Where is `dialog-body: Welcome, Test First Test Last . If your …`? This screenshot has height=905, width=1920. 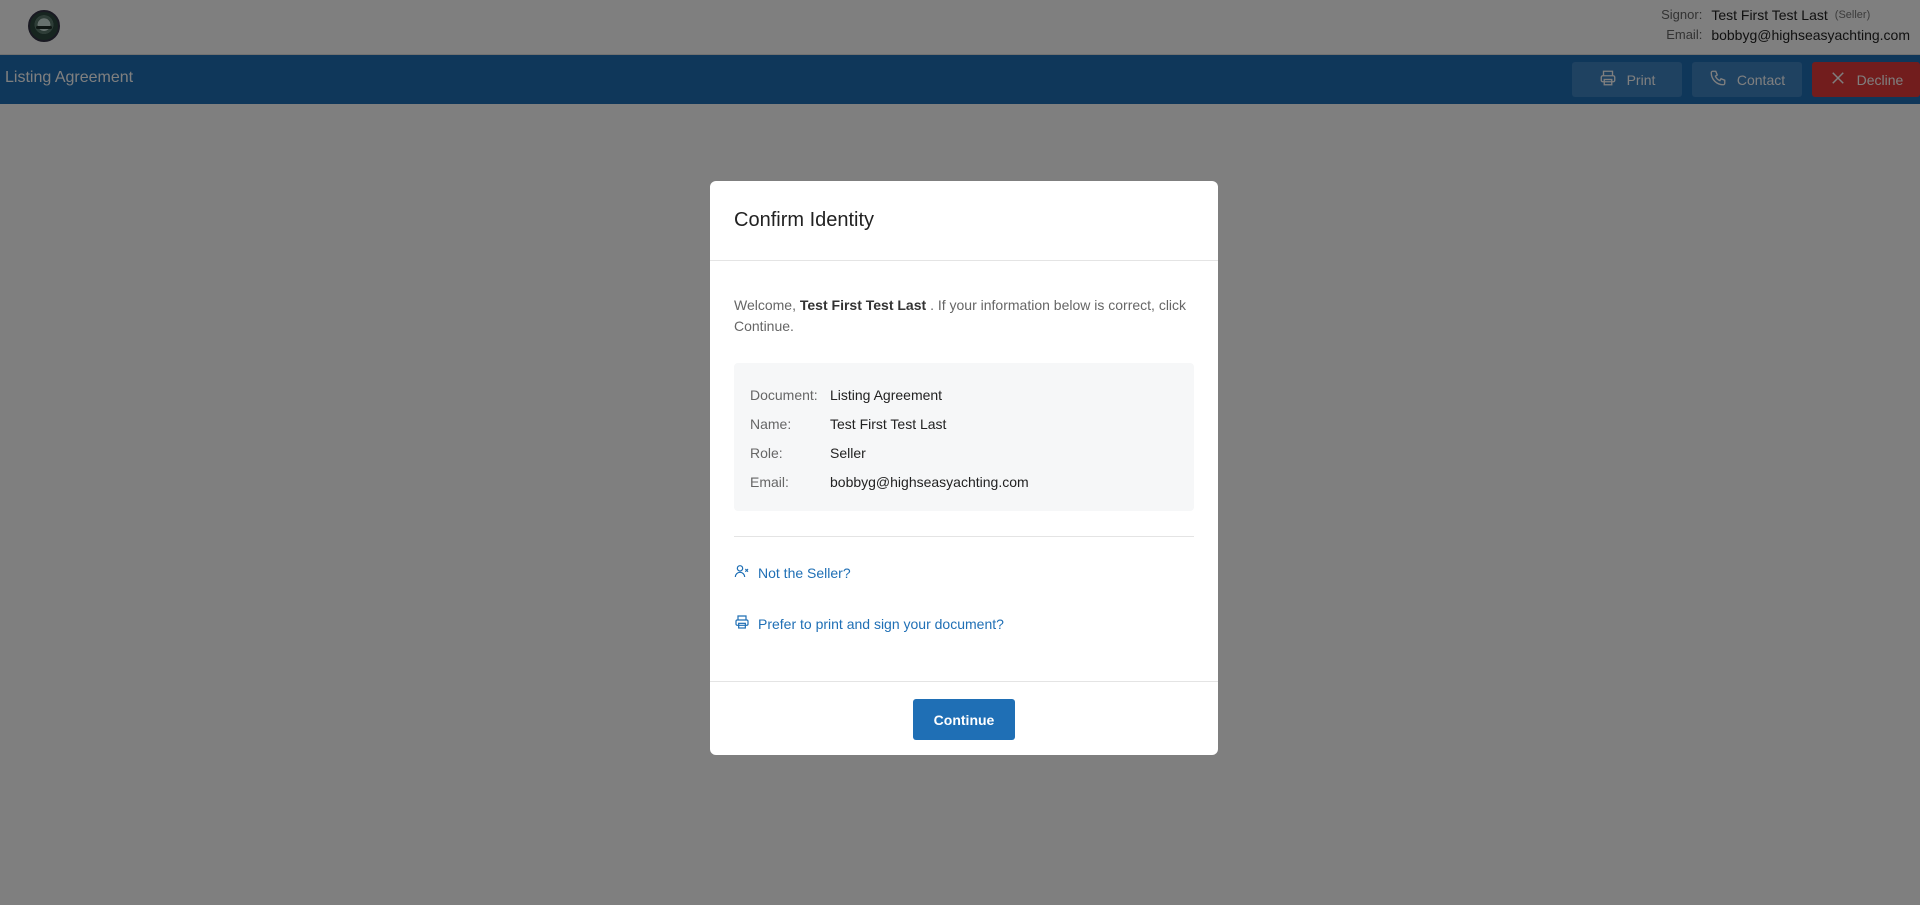
dialog-body: Welcome, Test First Test Last . If your … is located at coordinates (964, 447).